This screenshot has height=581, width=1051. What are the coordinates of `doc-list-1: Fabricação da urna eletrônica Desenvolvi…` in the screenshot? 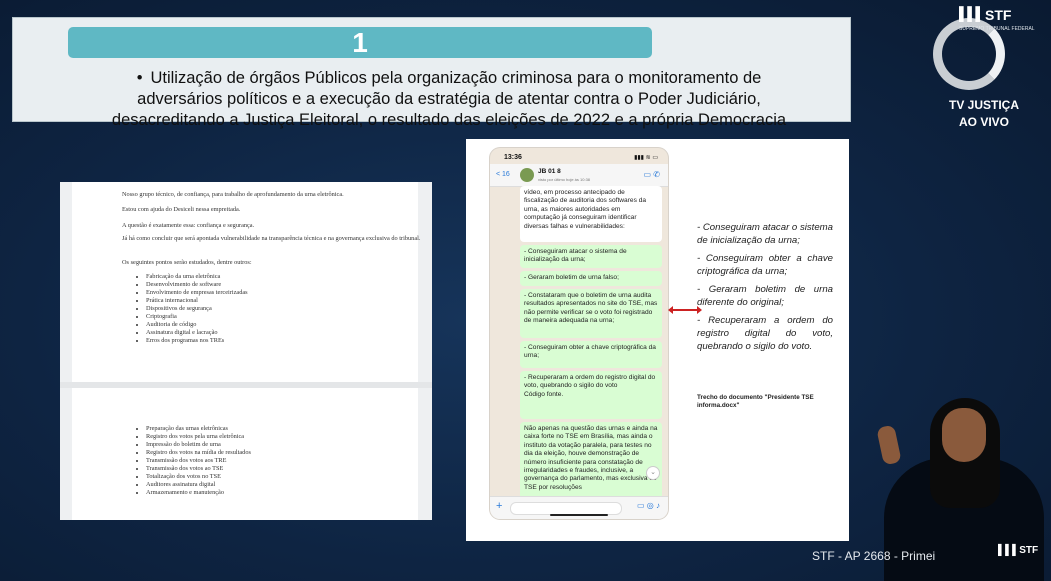 It's located at (194, 309).